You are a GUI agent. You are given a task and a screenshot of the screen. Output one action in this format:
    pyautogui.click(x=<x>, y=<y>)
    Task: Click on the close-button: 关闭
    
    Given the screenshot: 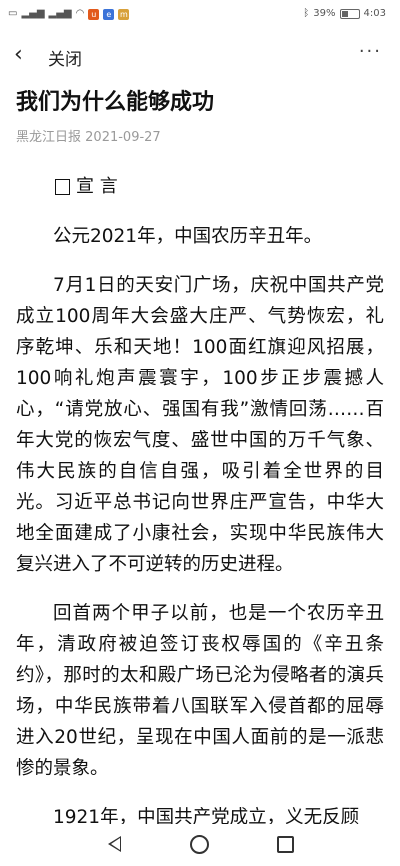 What is the action you would take?
    pyautogui.click(x=65, y=57)
    